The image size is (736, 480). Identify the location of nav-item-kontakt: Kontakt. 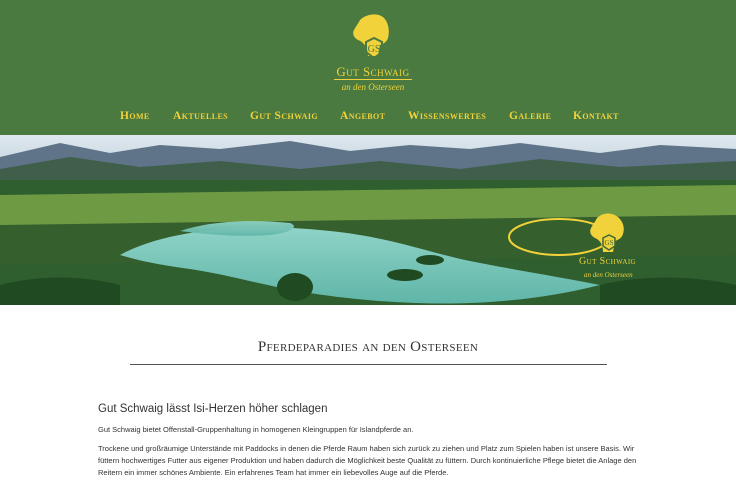
(596, 116).